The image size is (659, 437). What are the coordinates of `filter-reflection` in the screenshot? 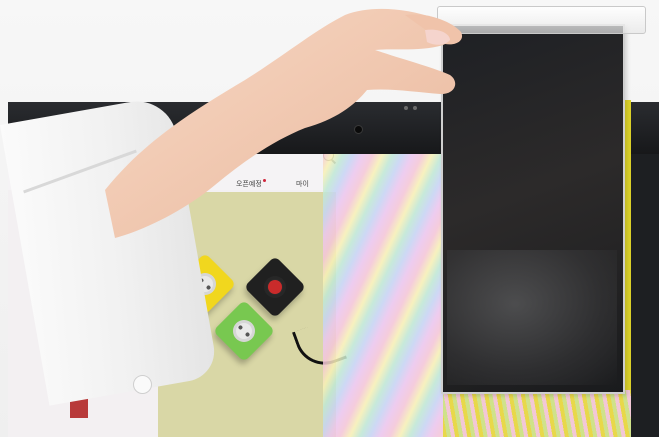 It's located at (532, 317).